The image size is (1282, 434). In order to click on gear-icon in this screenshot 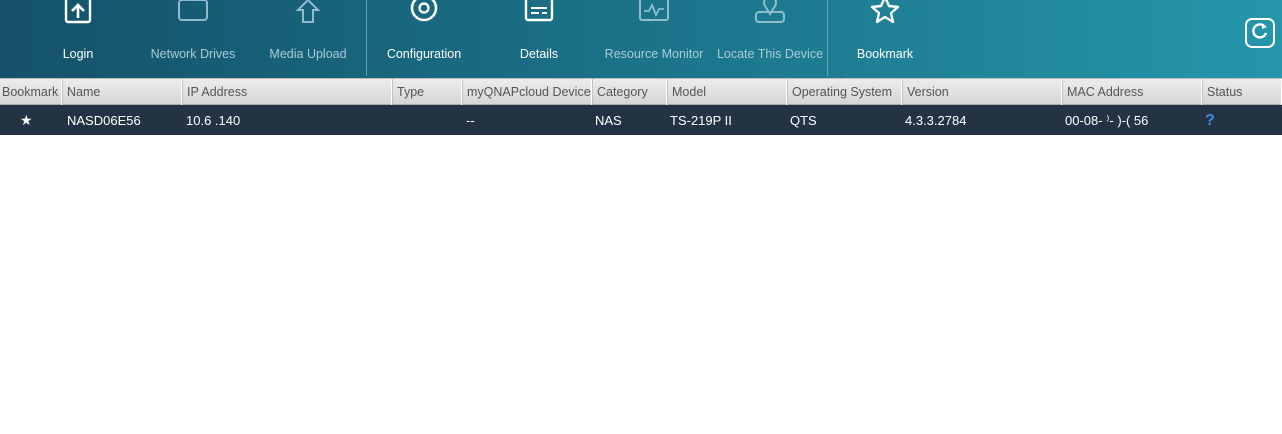, I will do `click(424, 14)`.